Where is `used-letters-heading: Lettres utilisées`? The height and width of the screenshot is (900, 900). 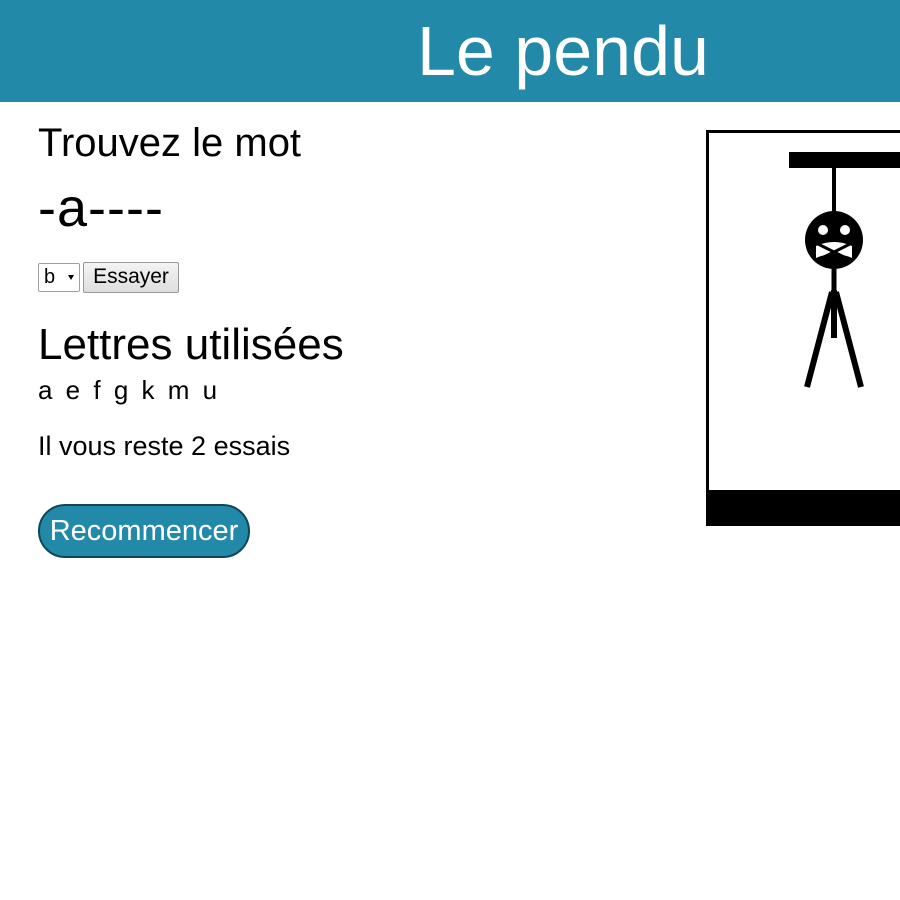
used-letters-heading: Lettres utilisées is located at coordinates (191, 344).